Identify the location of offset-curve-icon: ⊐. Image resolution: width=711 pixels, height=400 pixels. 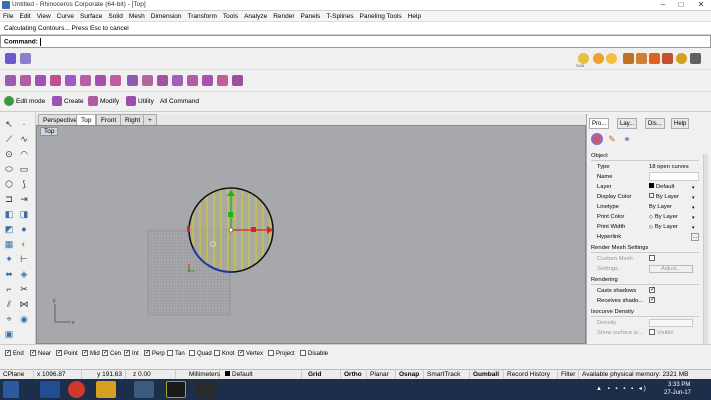
(9, 199).